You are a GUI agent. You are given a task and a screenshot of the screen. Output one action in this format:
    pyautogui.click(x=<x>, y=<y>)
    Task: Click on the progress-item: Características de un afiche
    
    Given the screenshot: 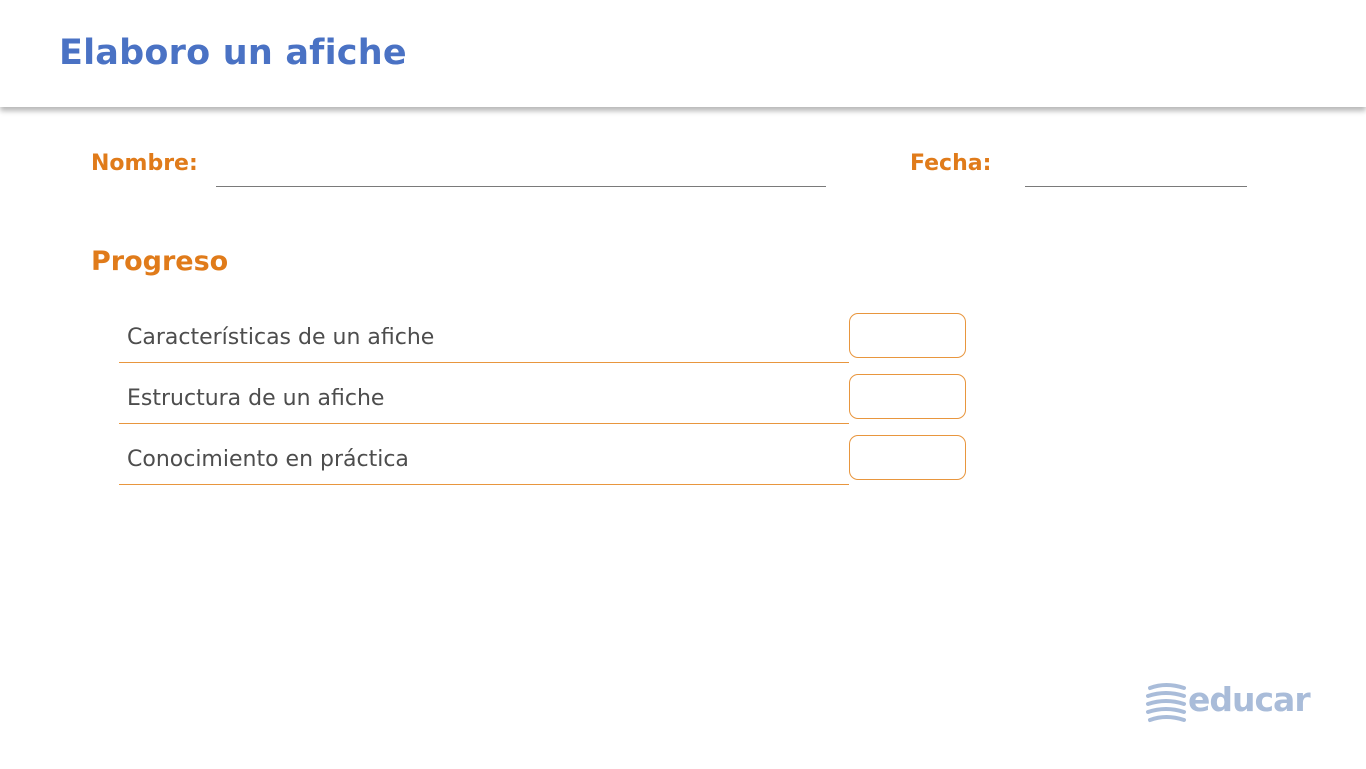 What is the action you would take?
    pyautogui.click(x=544, y=338)
    